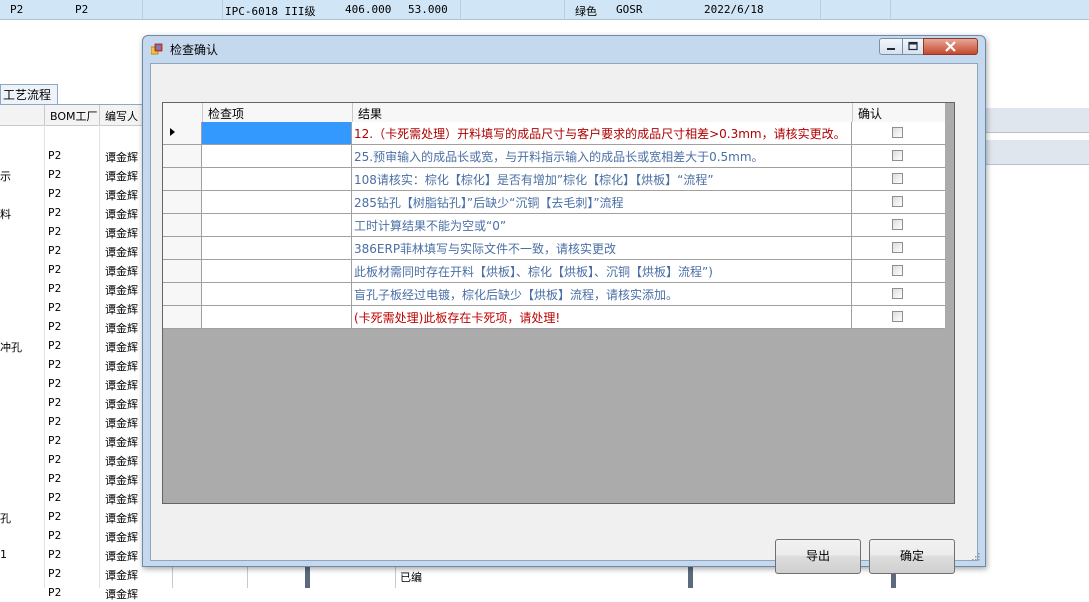 The height and width of the screenshot is (602, 1089). Describe the element at coordinates (975, 556) in the screenshot. I see `resize-grip-icon` at that location.